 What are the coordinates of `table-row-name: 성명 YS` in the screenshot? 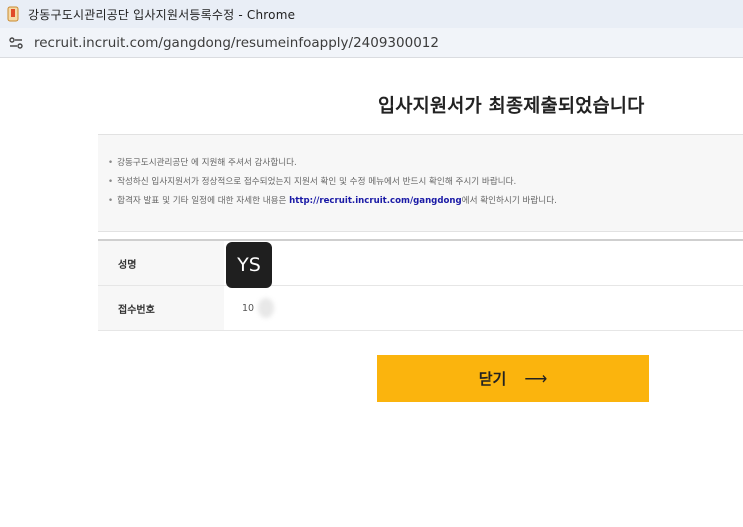 It's located at (420, 264).